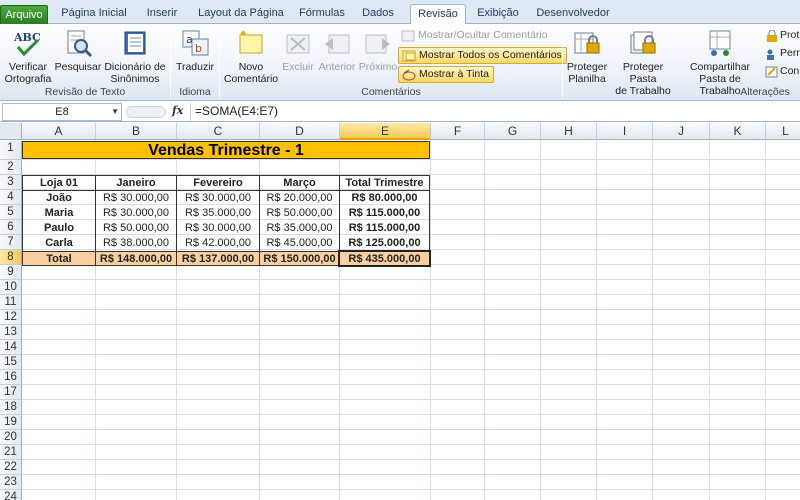 Image resolution: width=800 pixels, height=500 pixels. I want to click on total-january-cell: R$ 148.000,00, so click(136, 258).